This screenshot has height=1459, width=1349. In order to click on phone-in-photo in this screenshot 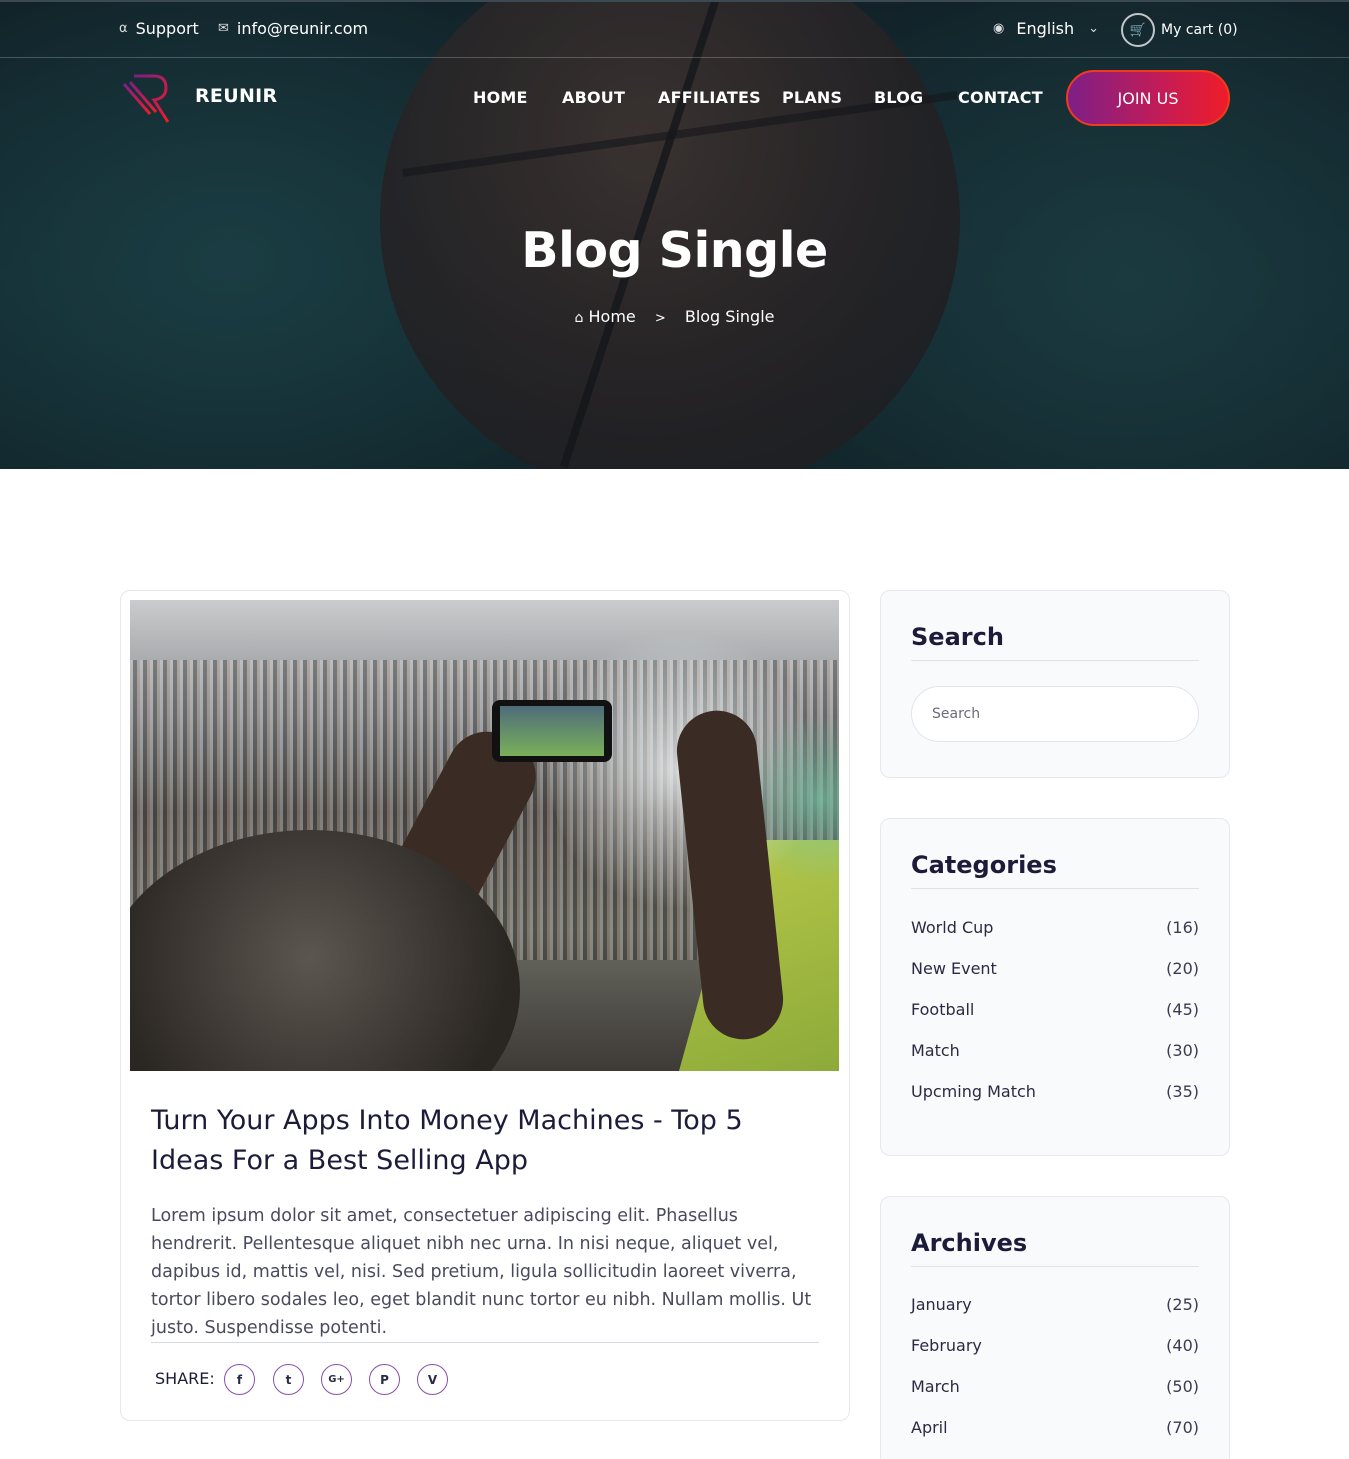, I will do `click(552, 731)`.